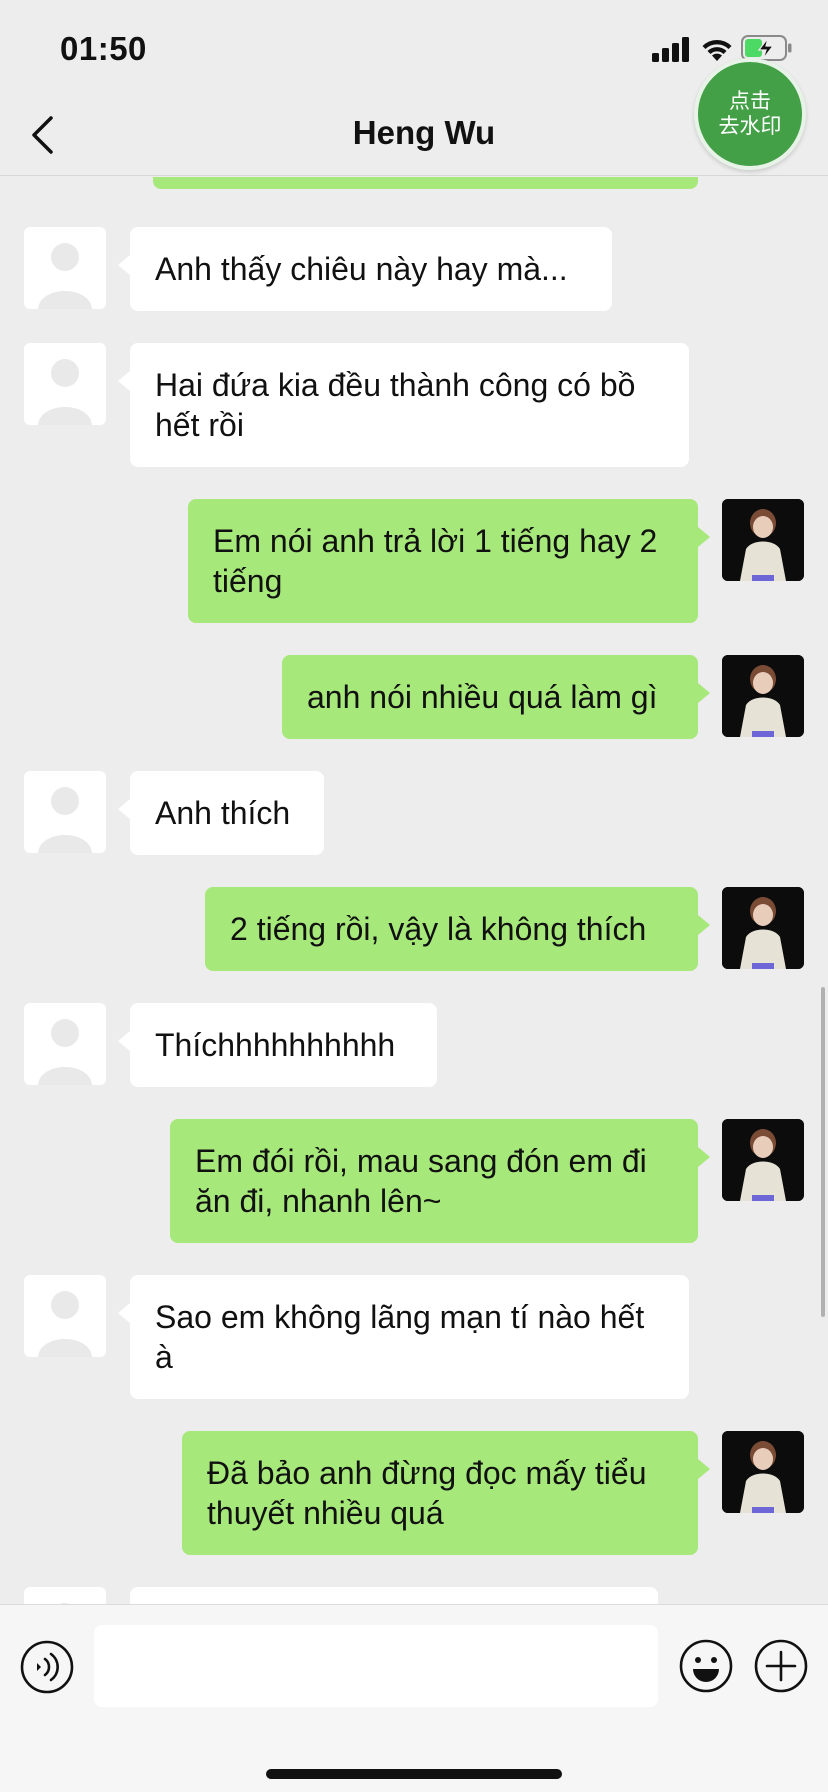 This screenshot has width=828, height=1792. Describe the element at coordinates (103, 48) in the screenshot. I see `status-time: 01:50` at that location.